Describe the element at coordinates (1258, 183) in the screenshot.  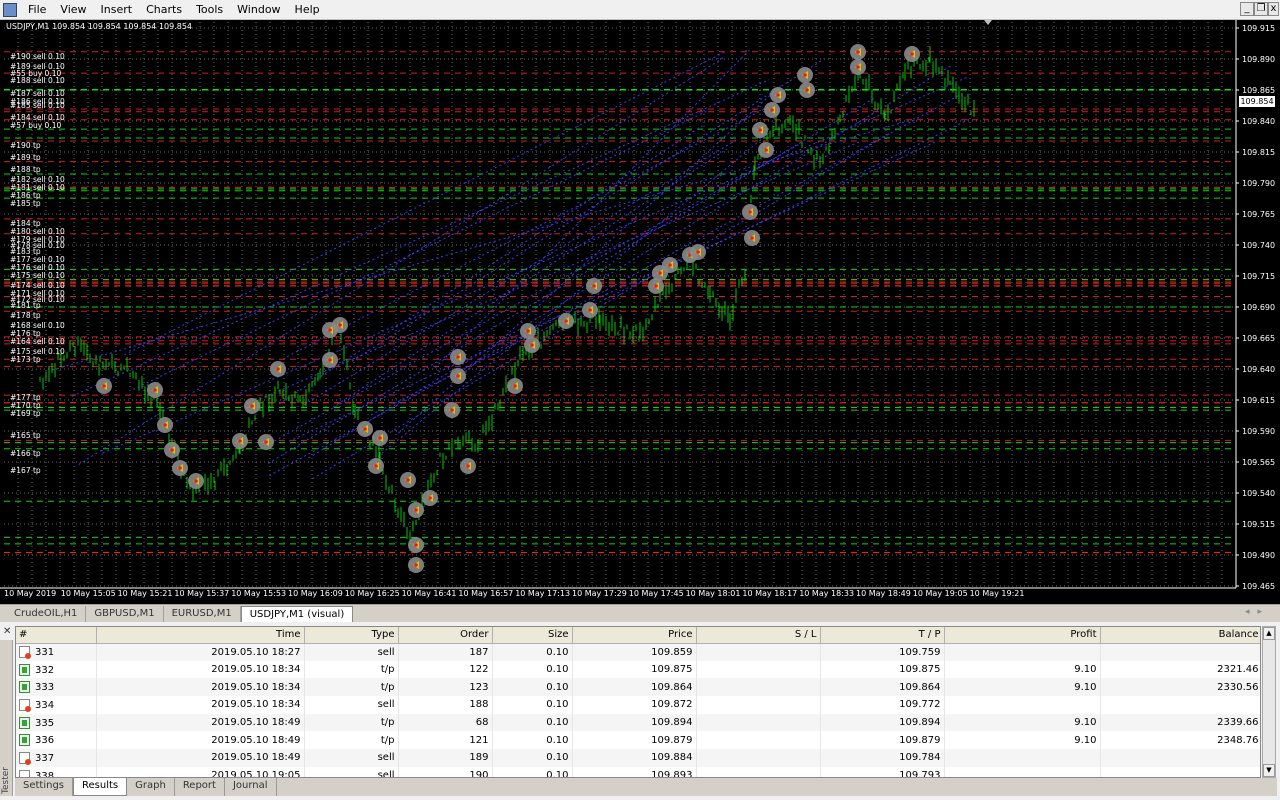
I see `price-tick-label: 109.790` at that location.